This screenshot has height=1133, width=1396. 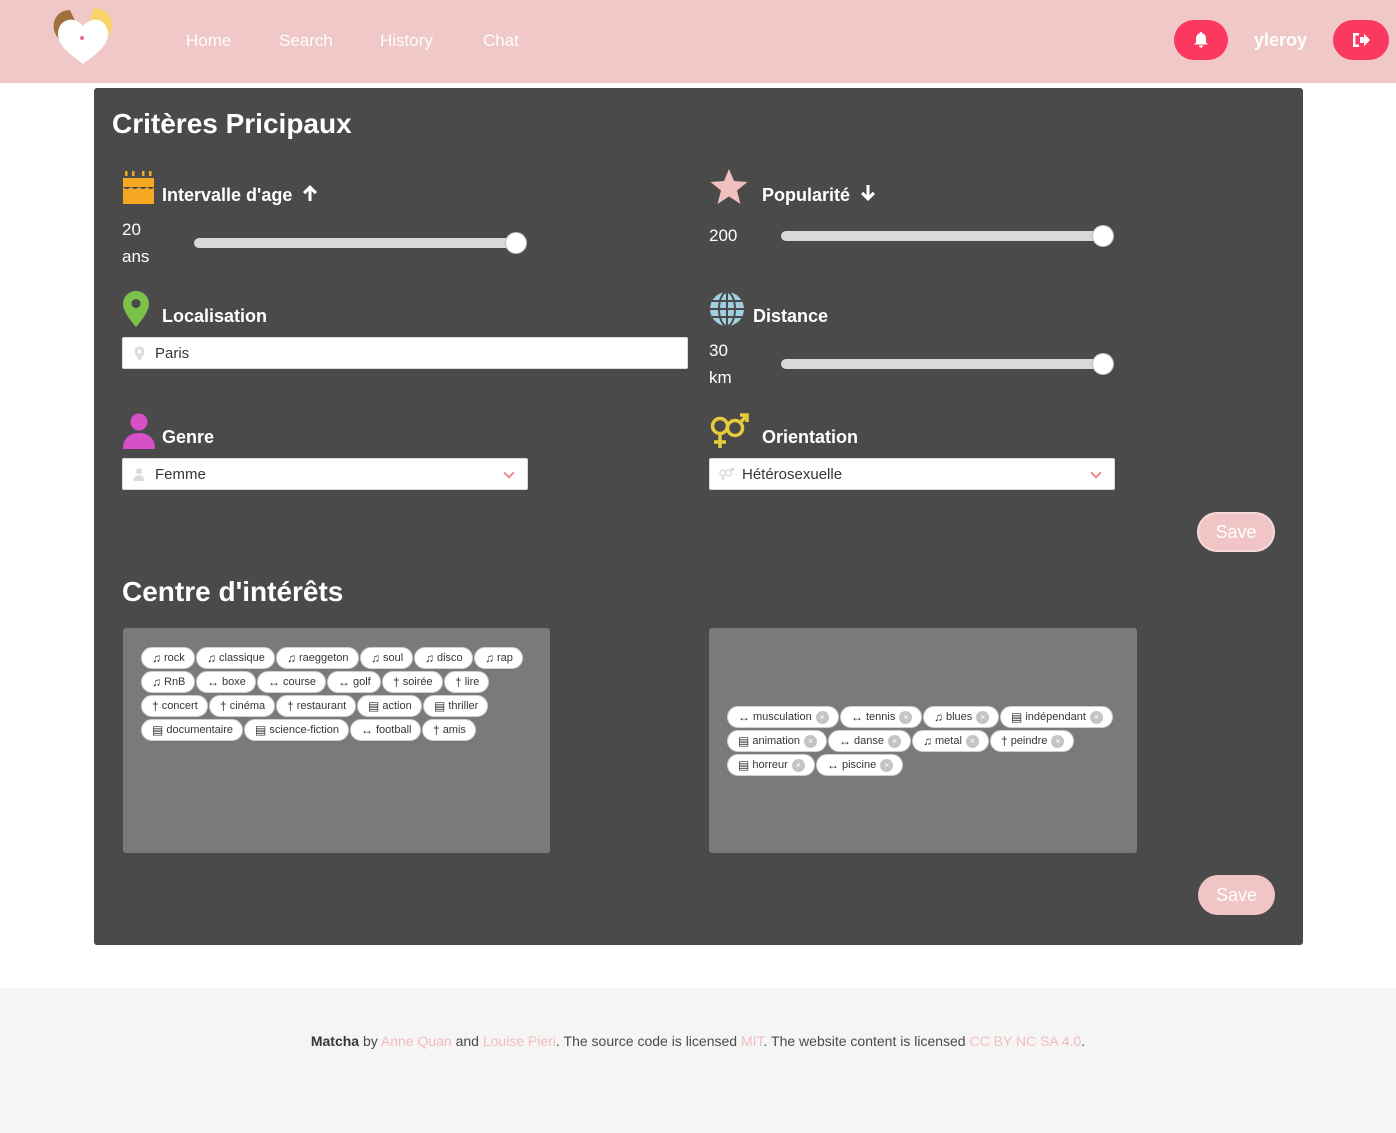 I want to click on interest-label: golf, so click(x=362, y=682).